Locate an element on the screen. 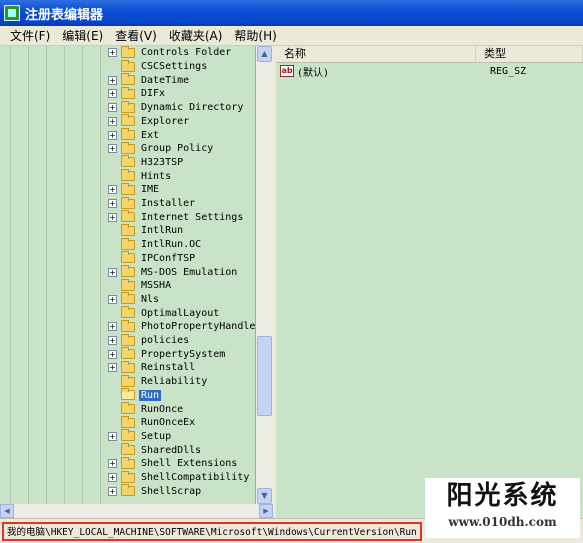 Image resolution: width=583 pixels, height=543 pixels. tree-item: RunOnceEx is located at coordinates (152, 422).